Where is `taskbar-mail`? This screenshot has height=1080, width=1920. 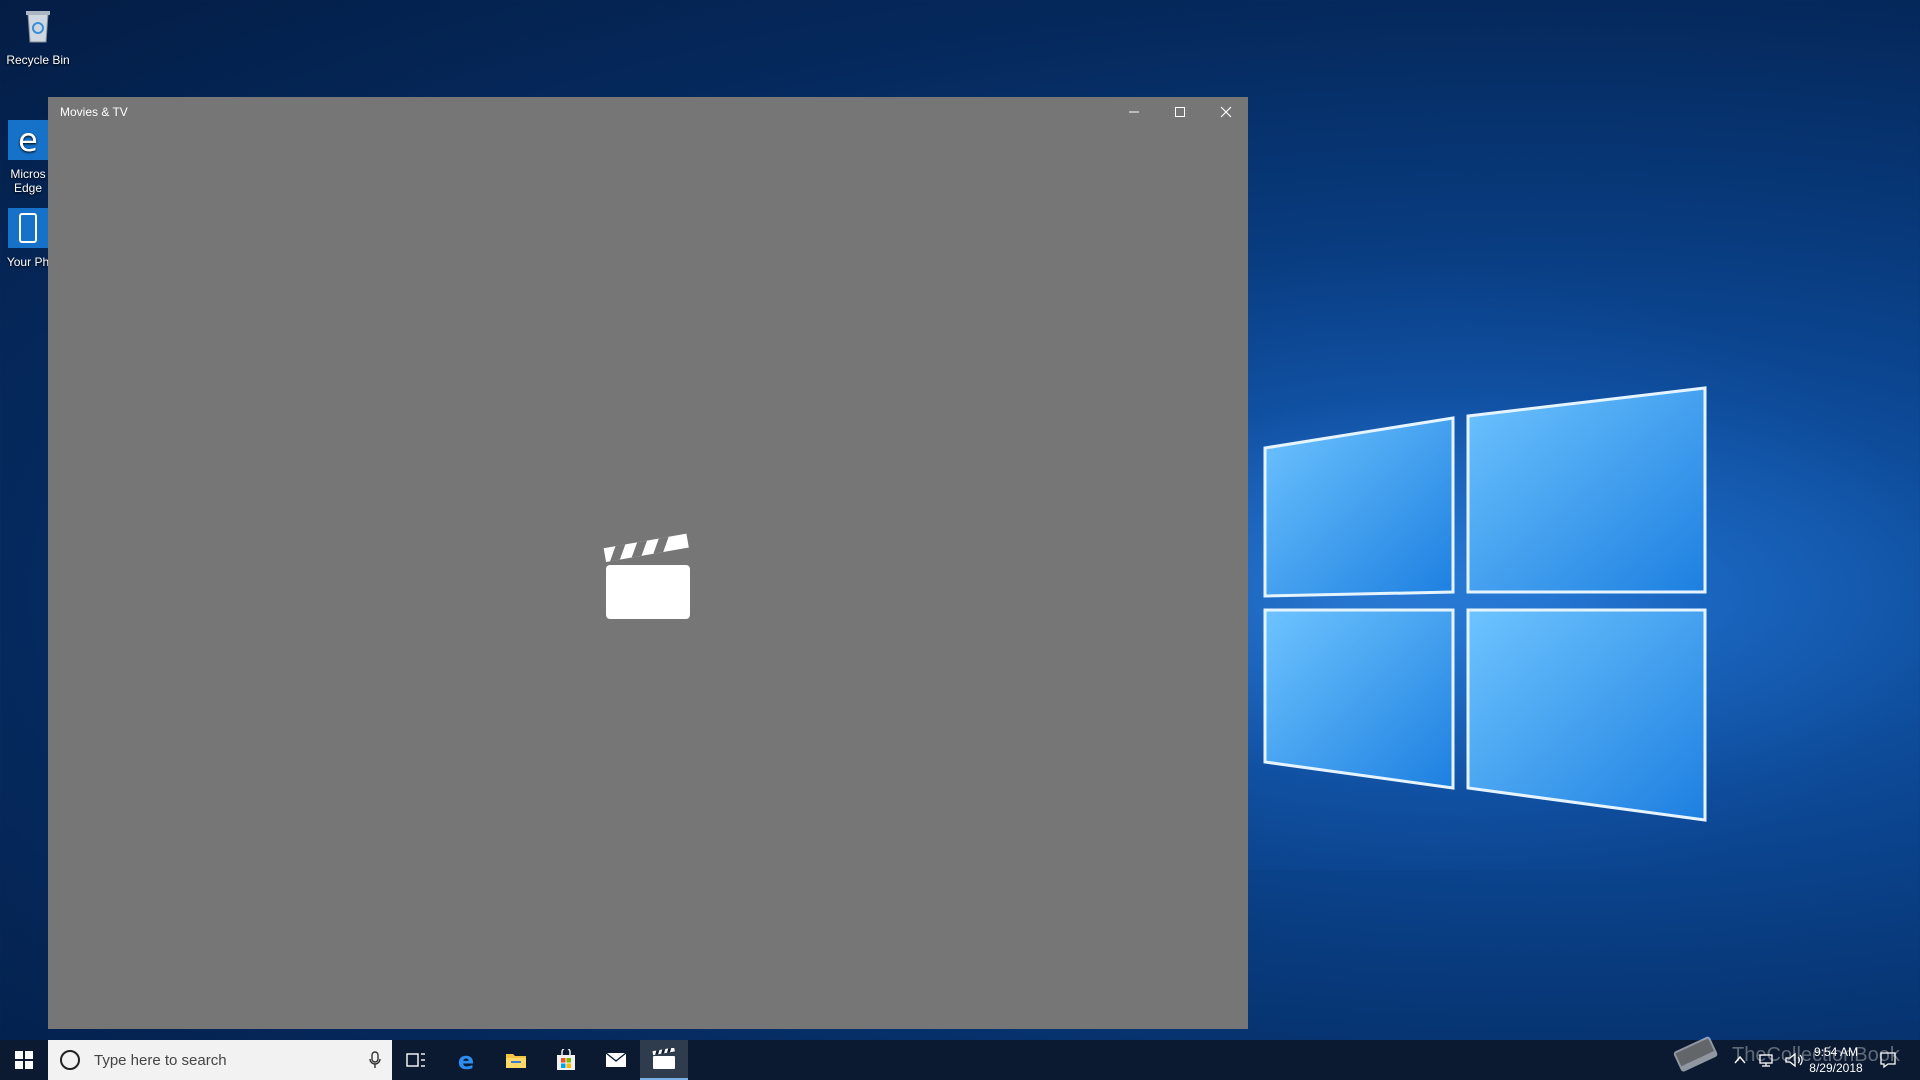
taskbar-mail is located at coordinates (616, 1060).